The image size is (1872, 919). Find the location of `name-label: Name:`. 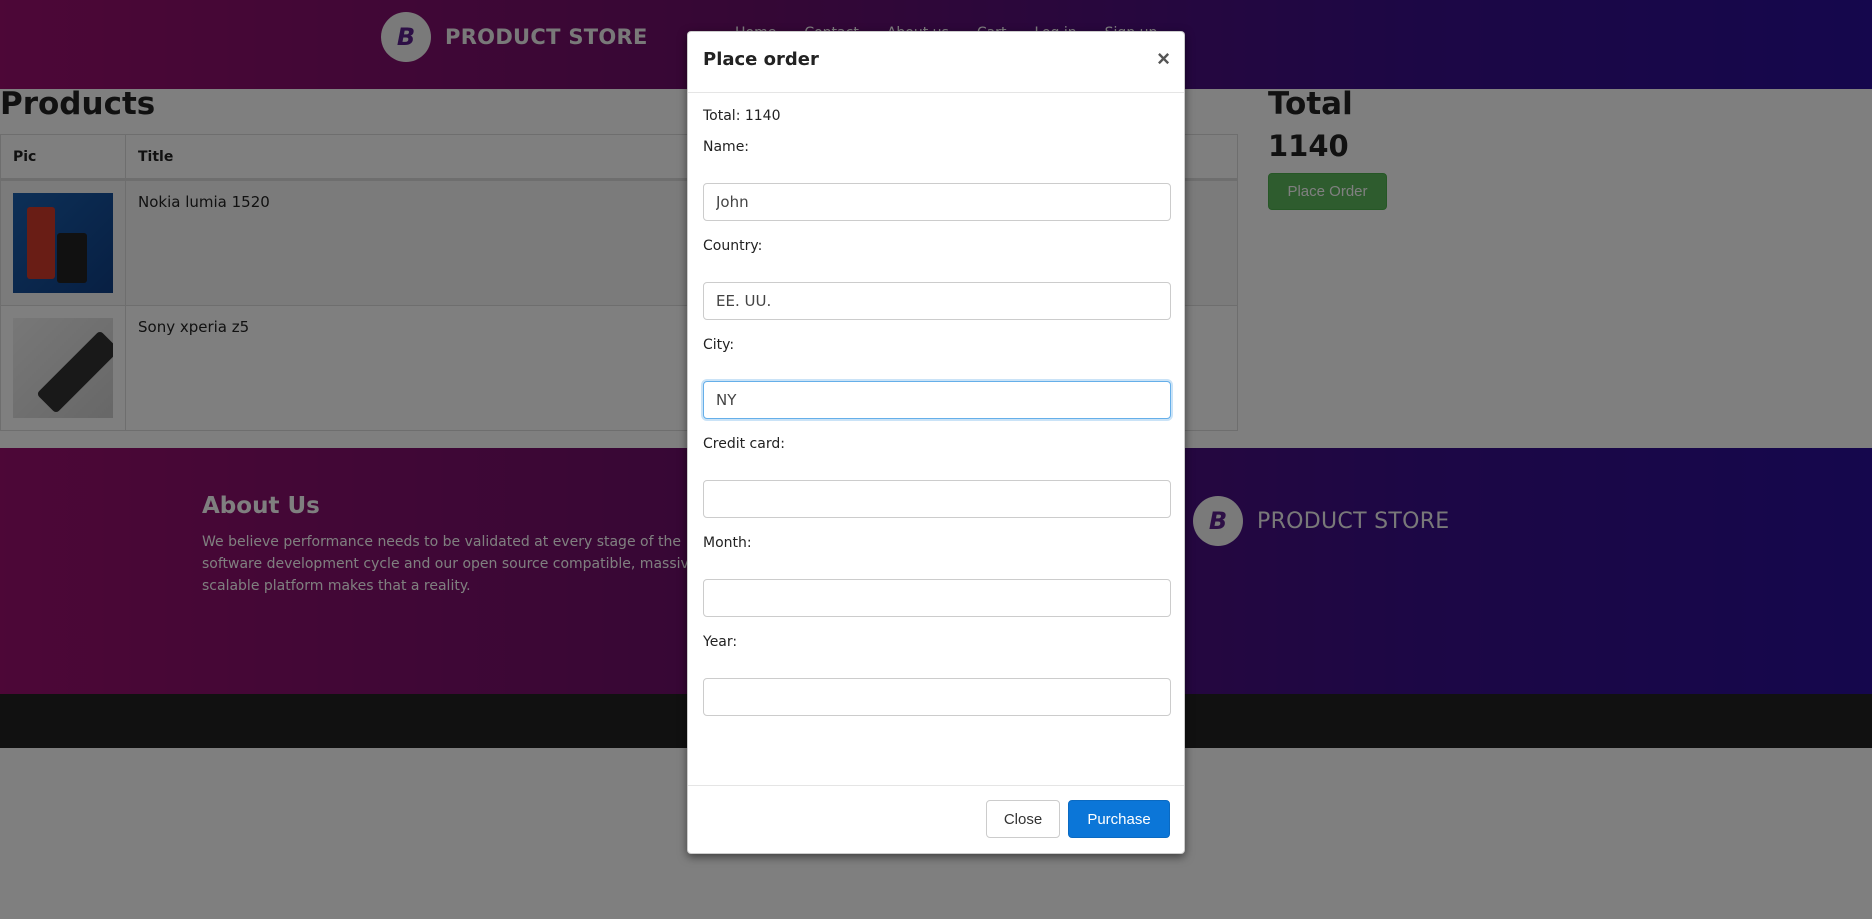

name-label: Name: is located at coordinates (726, 147).